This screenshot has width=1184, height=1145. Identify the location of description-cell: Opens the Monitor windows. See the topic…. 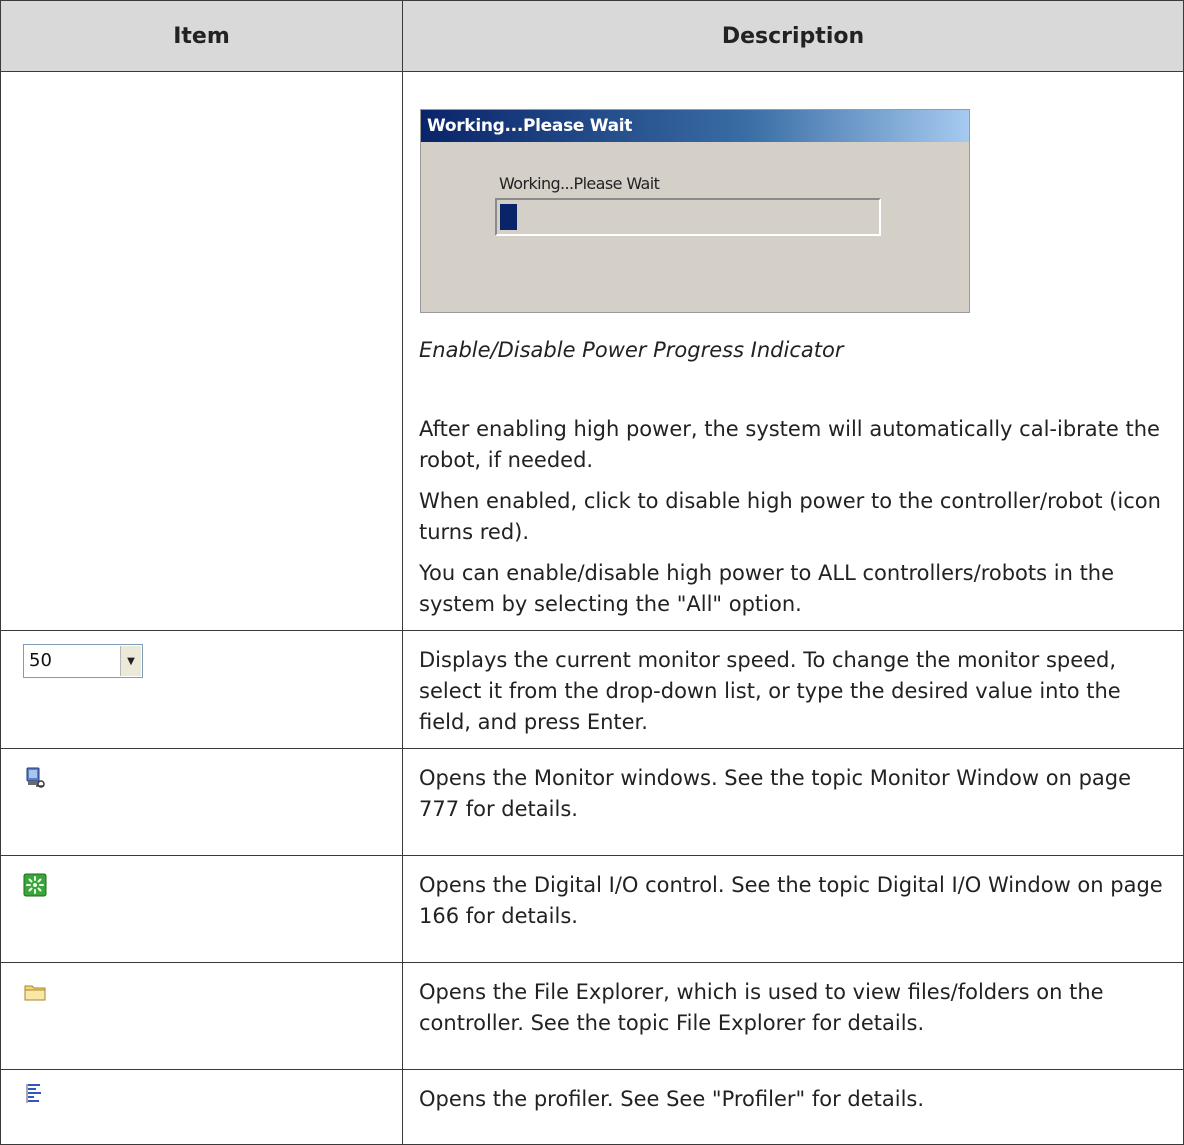
(793, 802).